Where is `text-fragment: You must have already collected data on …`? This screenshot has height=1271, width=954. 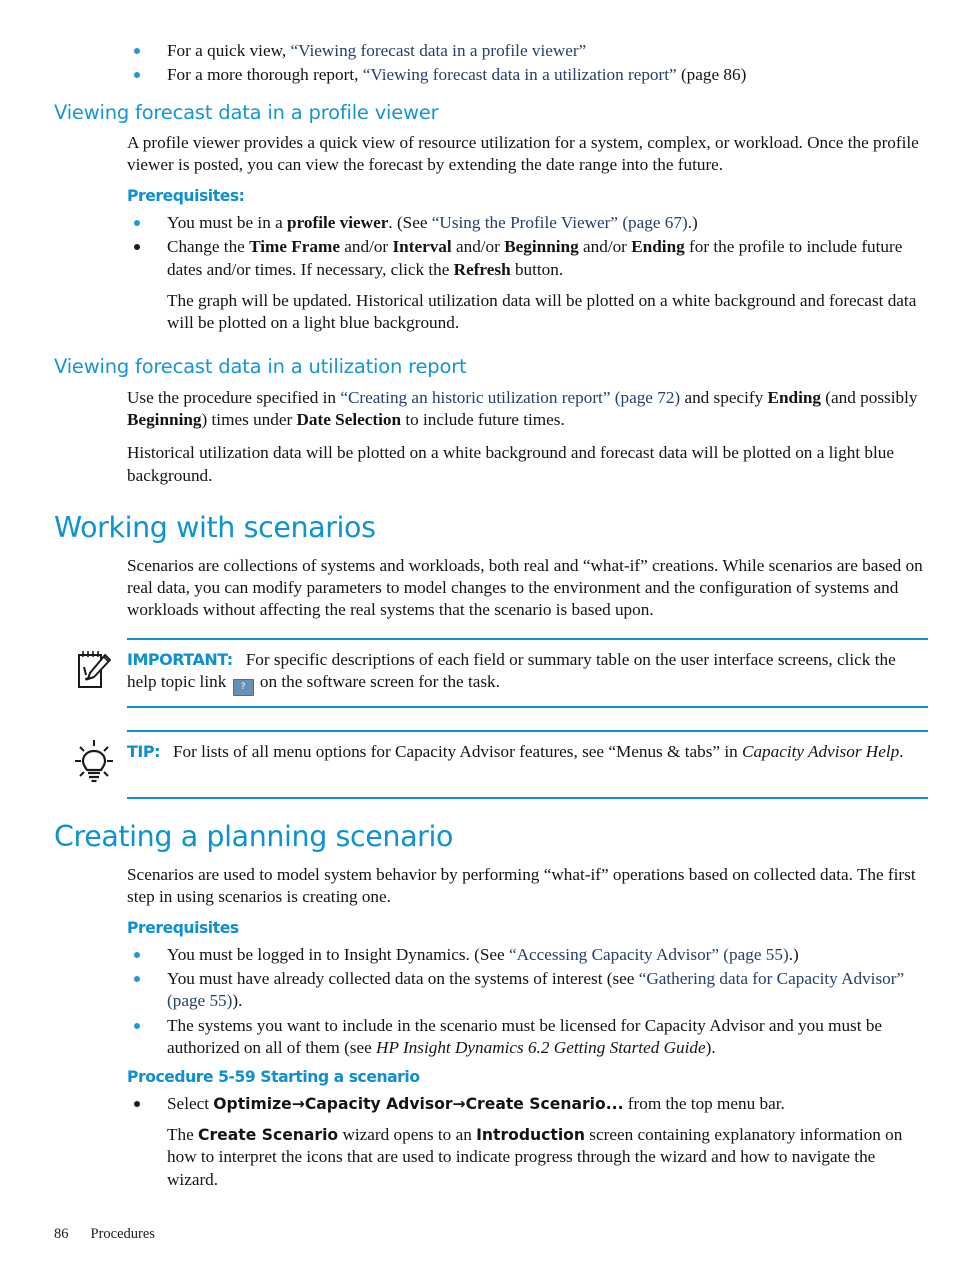
text-fragment: You must have already collected data on … is located at coordinates (403, 979).